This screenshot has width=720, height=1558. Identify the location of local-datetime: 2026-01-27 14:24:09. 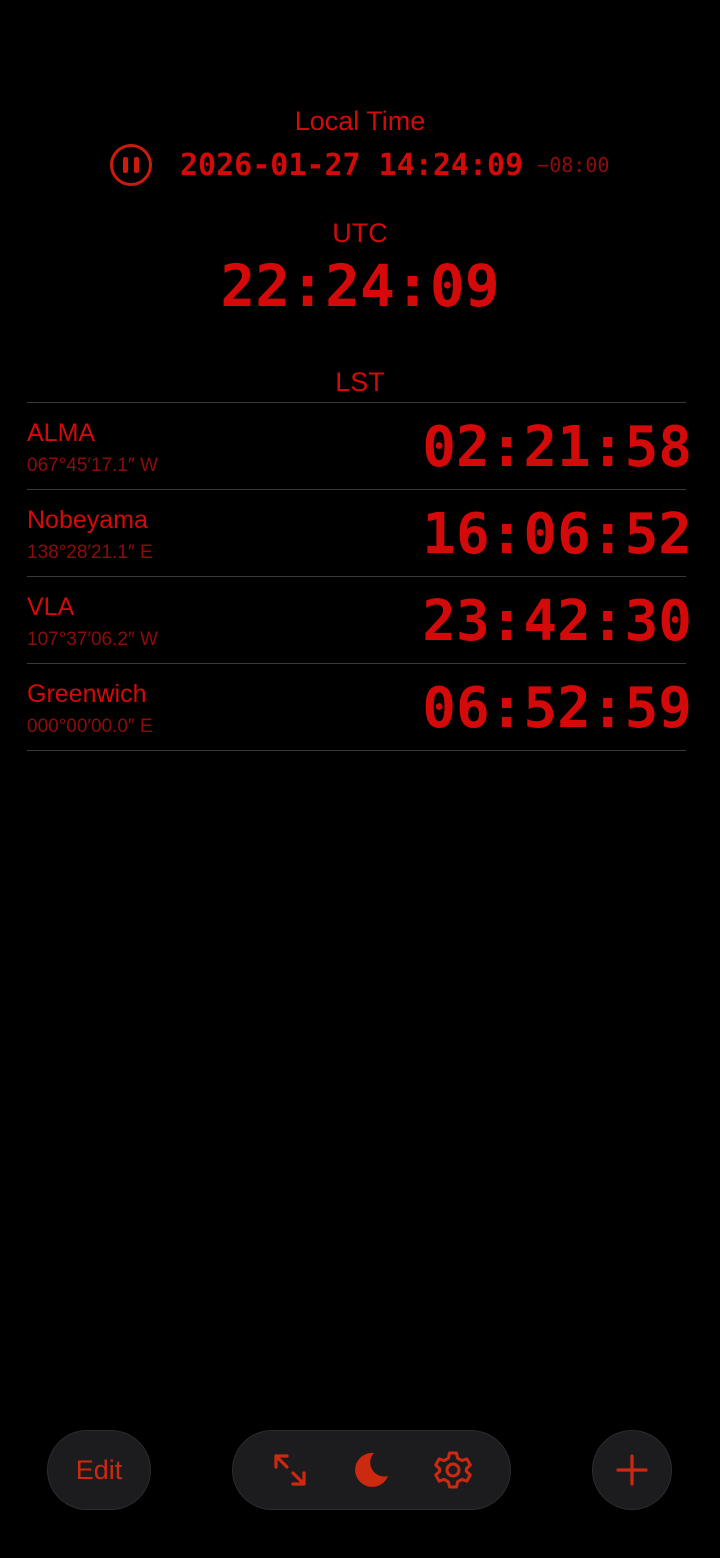
(352, 165).